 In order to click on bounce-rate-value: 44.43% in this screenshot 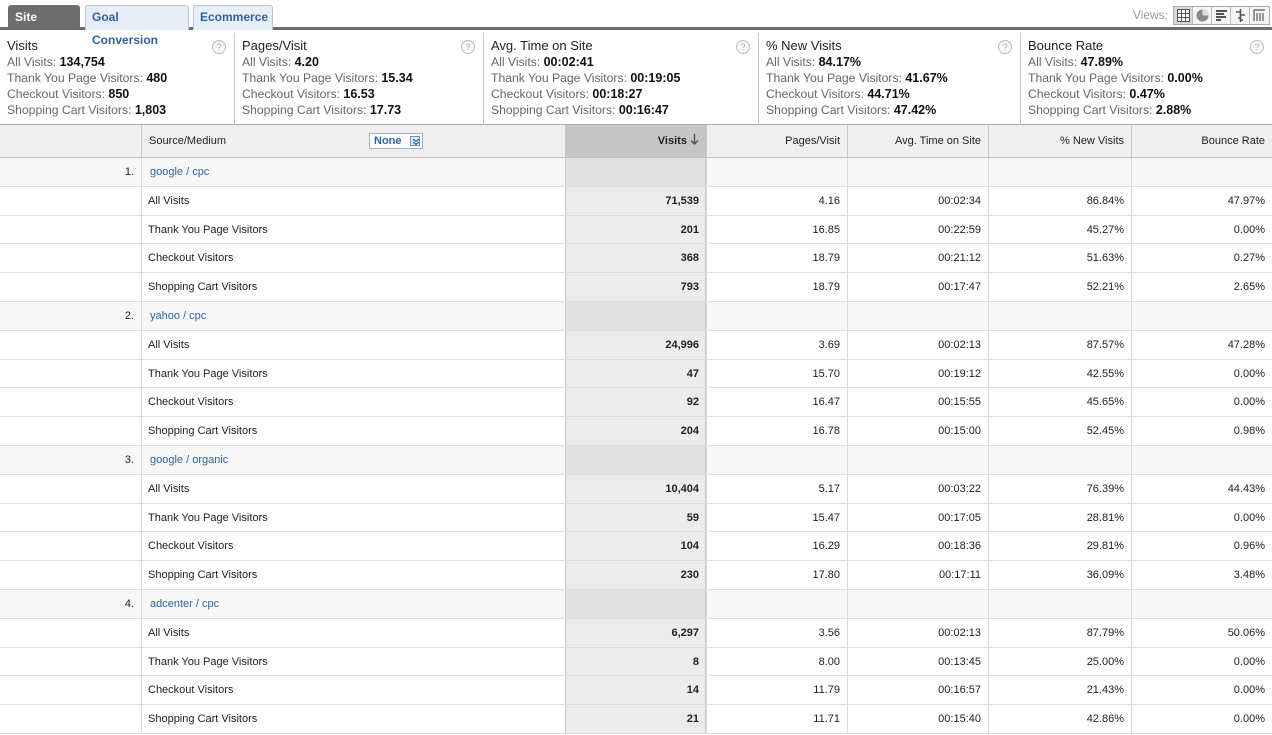, I will do `click(1246, 488)`.